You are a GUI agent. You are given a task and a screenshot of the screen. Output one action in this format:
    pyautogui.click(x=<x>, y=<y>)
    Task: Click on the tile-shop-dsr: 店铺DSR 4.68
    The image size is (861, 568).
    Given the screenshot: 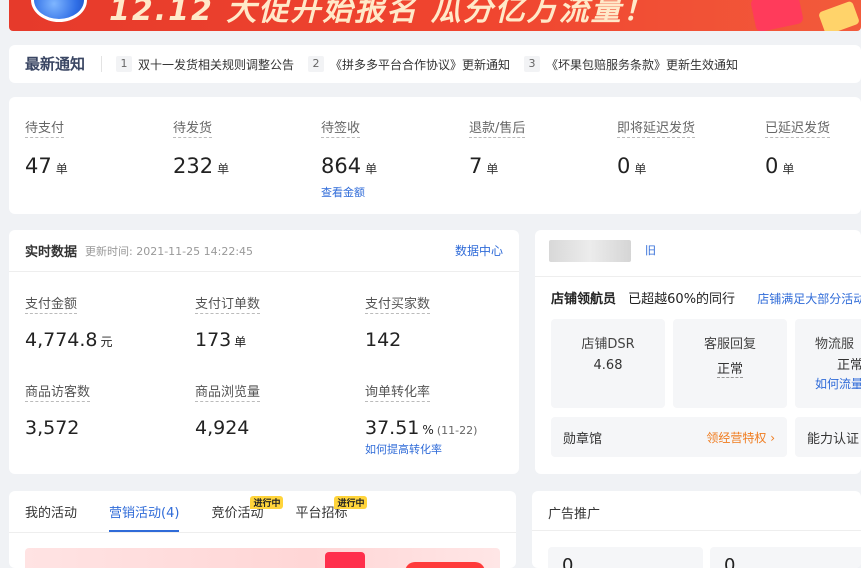 What is the action you would take?
    pyautogui.click(x=608, y=363)
    